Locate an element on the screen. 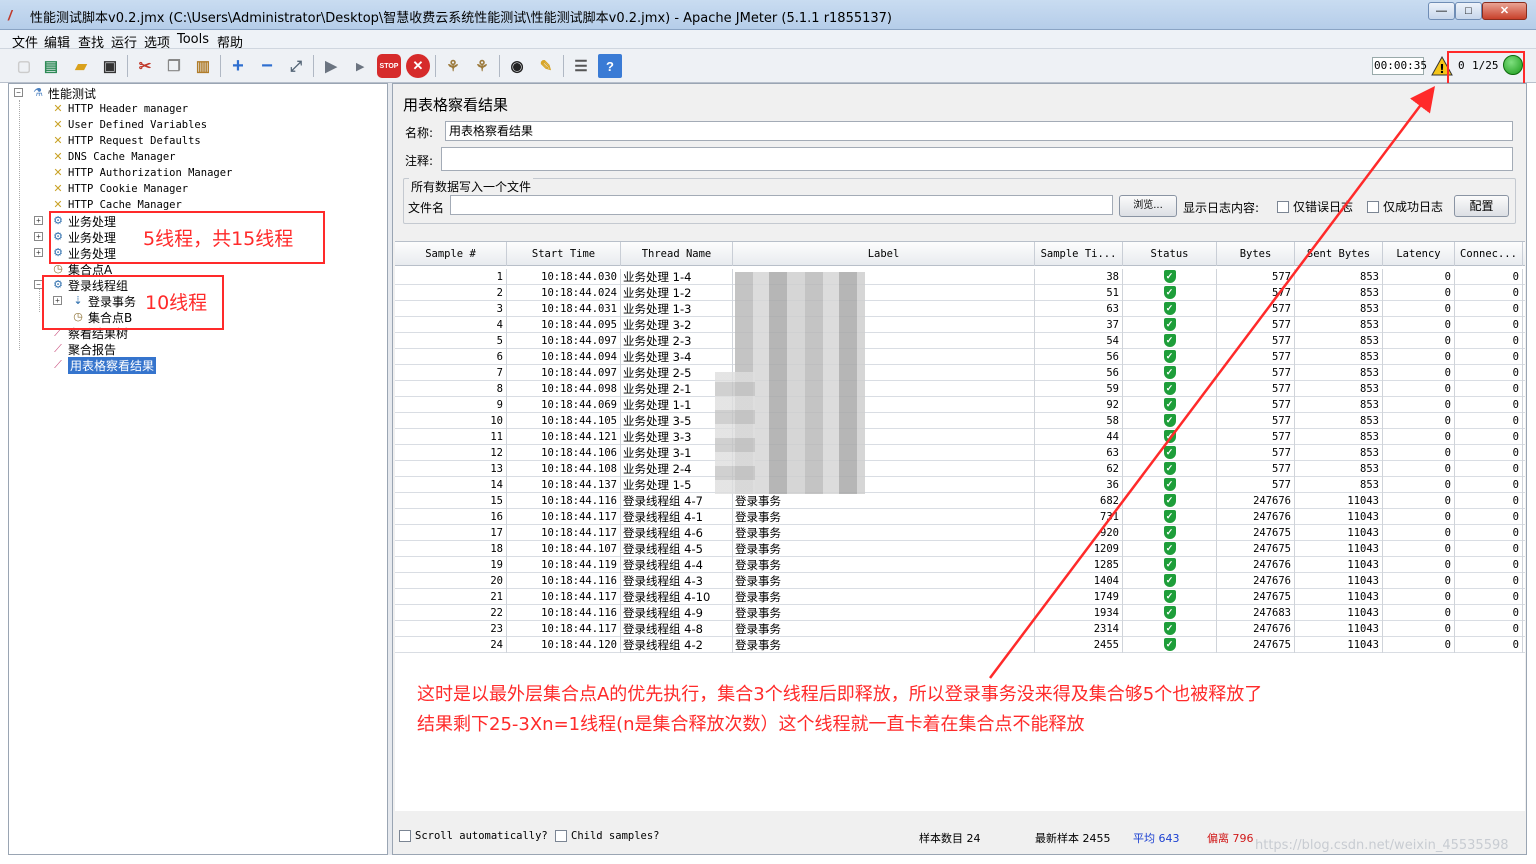 Image resolution: width=1536 pixels, height=864 pixels. errors-only-checkbox: 仅错误日志 is located at coordinates (1315, 206).